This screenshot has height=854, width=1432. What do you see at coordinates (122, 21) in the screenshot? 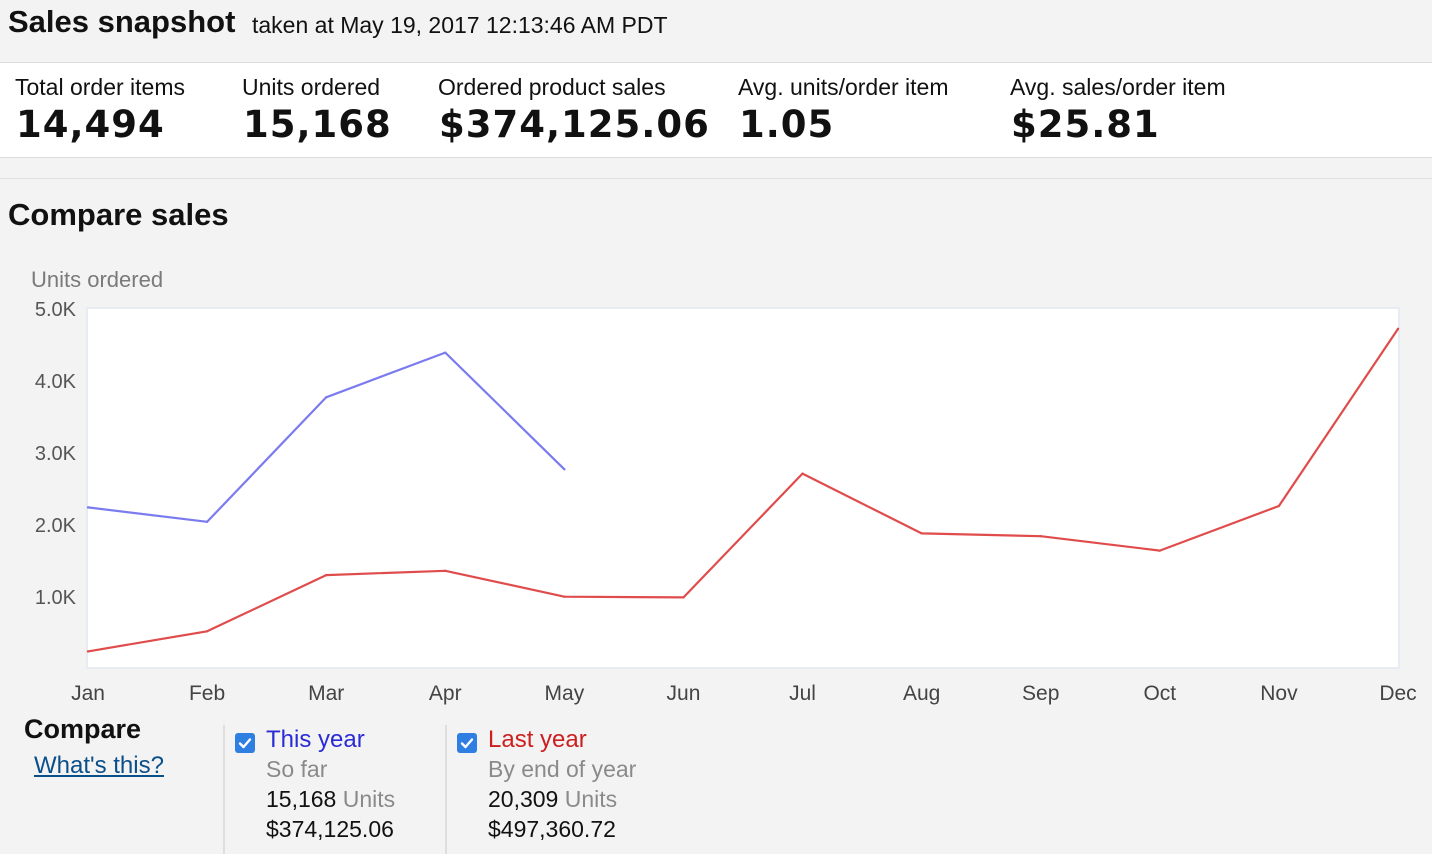
I see `page-title: Sales snapshot` at bounding box center [122, 21].